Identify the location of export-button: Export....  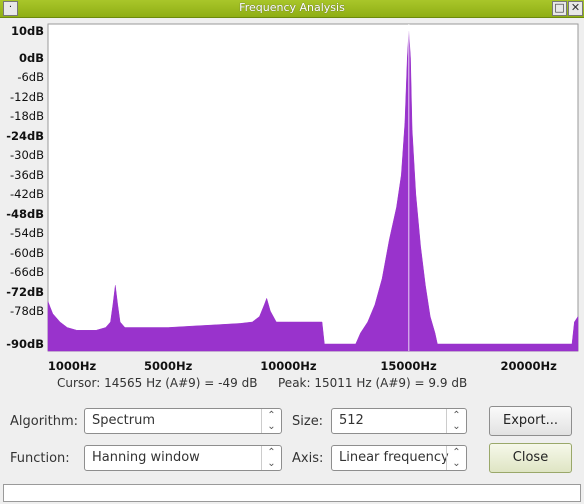
(530, 421).